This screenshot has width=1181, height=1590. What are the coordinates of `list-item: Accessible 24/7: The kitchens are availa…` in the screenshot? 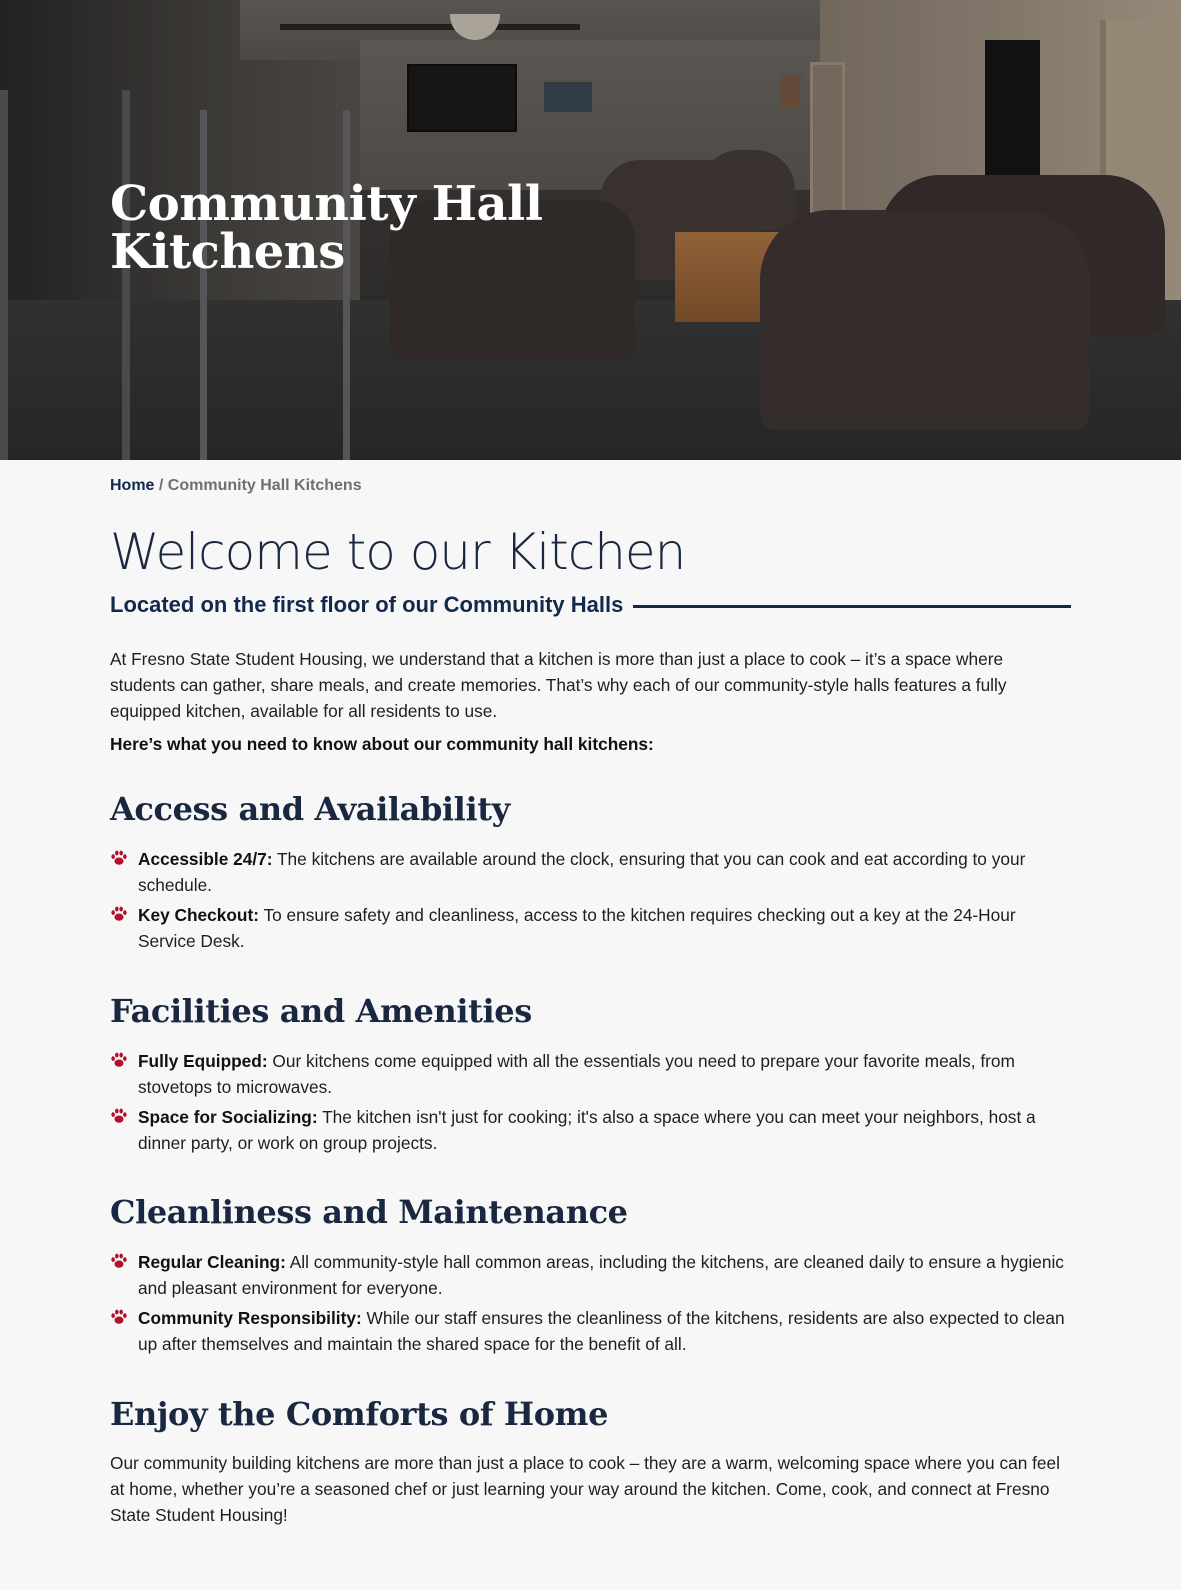 It's located at (590, 872).